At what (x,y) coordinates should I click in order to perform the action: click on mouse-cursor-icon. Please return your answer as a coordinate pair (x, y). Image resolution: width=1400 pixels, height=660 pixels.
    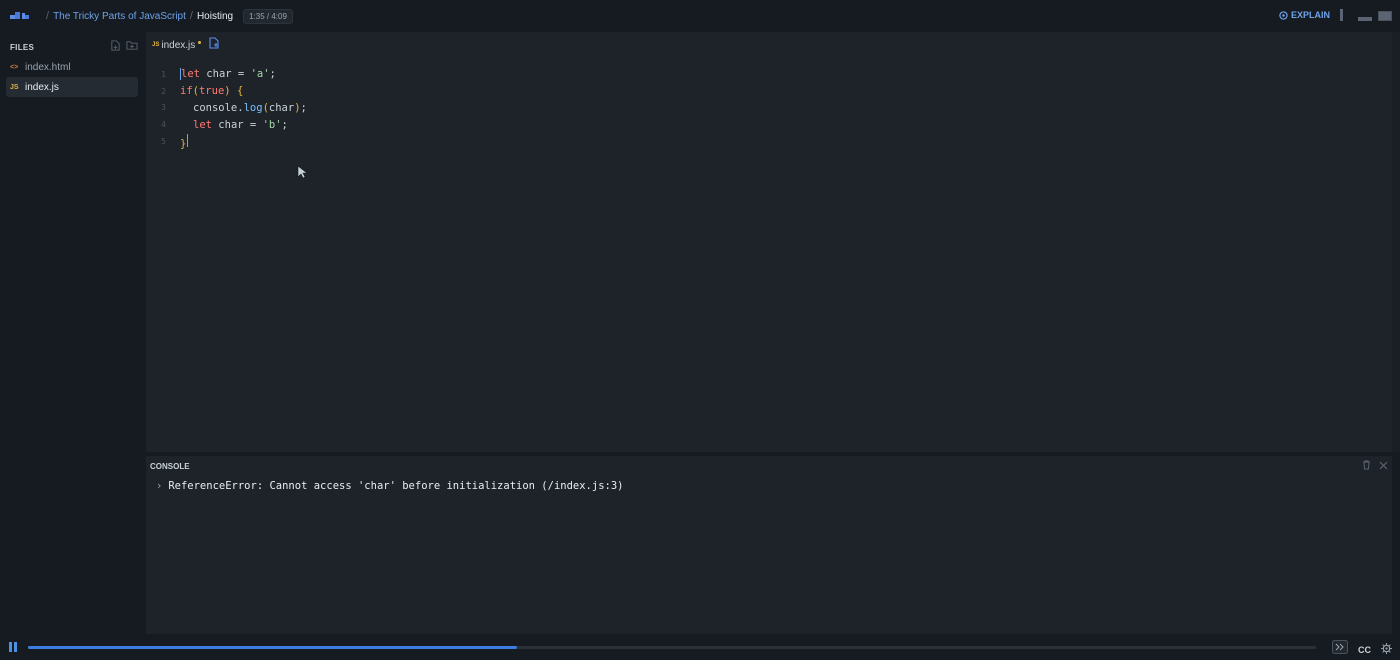
    Looking at the image, I should click on (302, 174).